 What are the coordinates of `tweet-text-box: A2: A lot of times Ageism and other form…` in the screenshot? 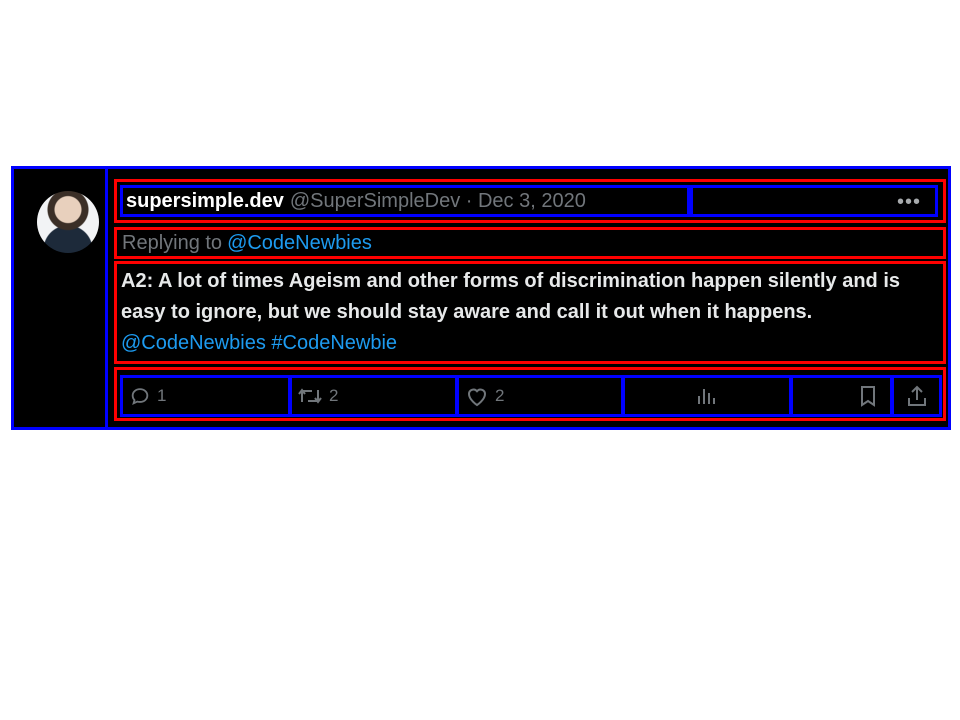 It's located at (530, 312).